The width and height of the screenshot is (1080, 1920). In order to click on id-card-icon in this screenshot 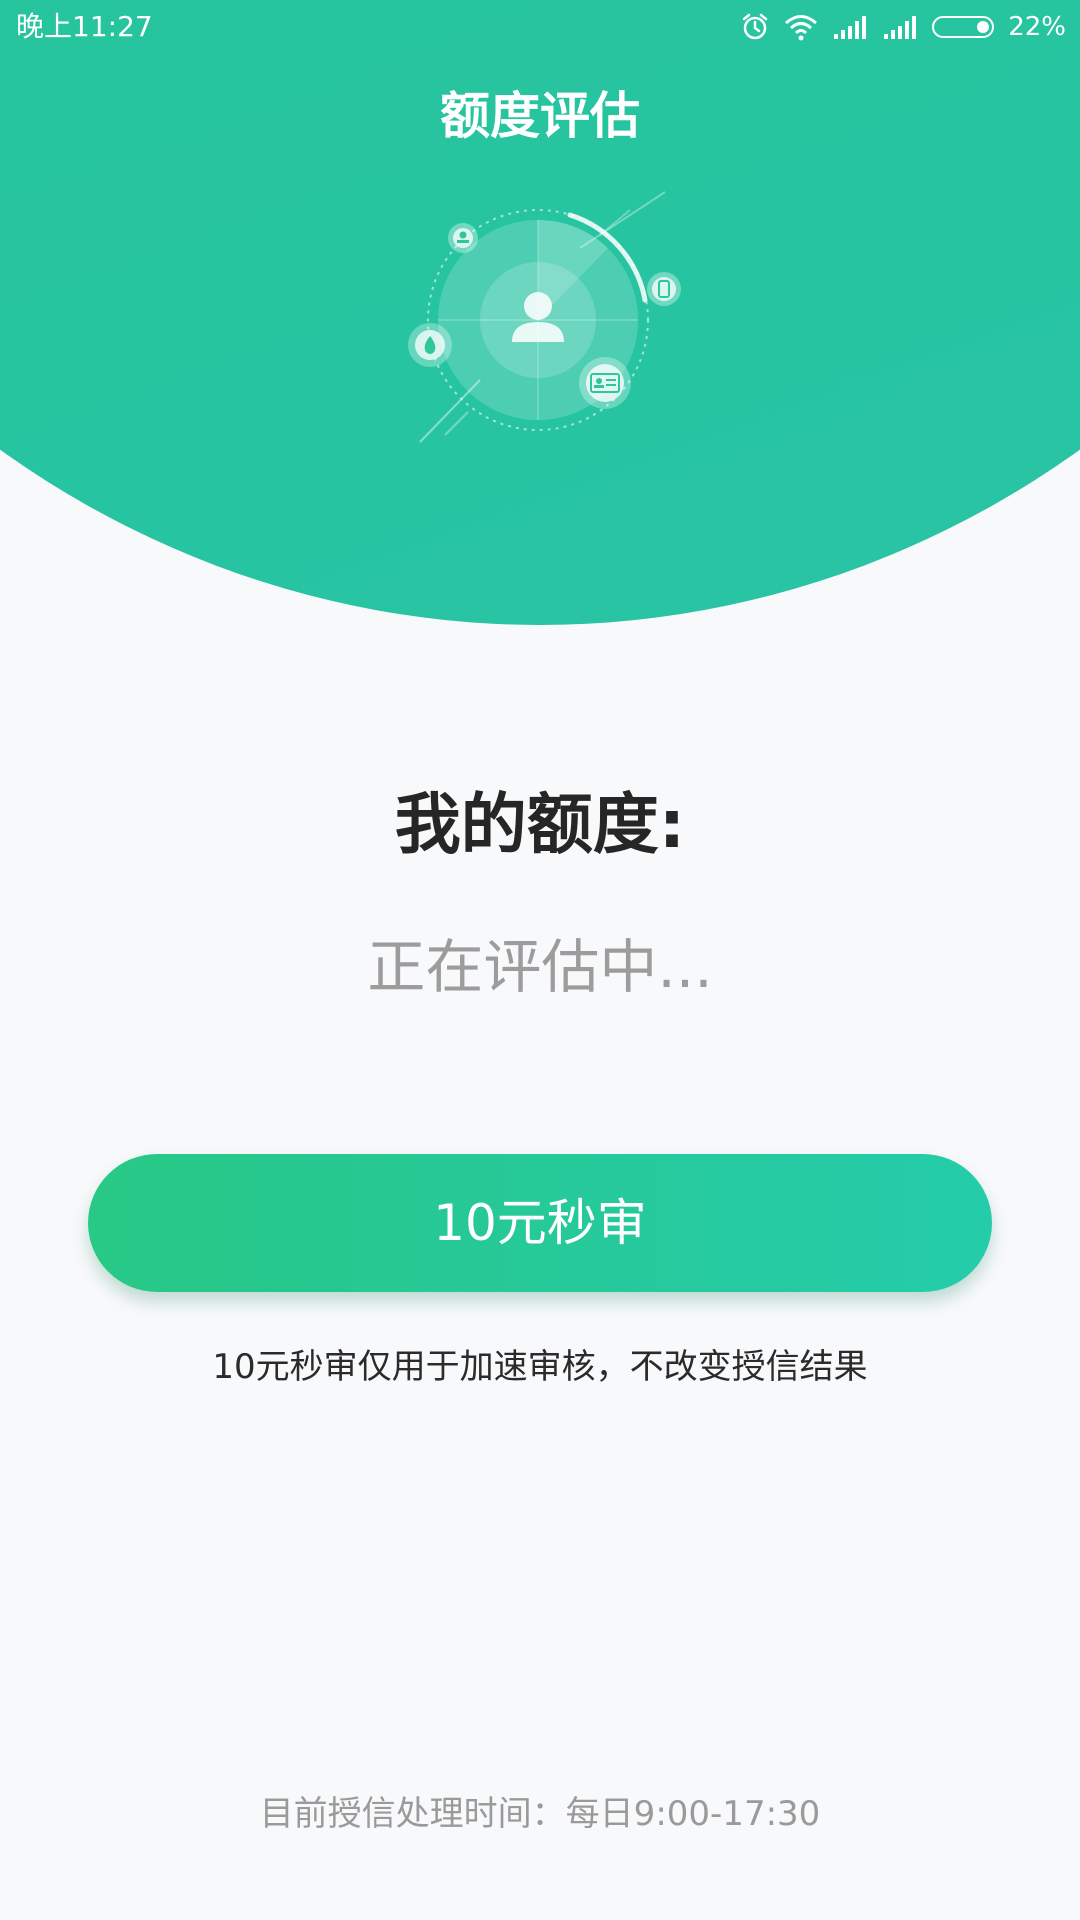, I will do `click(605, 383)`.